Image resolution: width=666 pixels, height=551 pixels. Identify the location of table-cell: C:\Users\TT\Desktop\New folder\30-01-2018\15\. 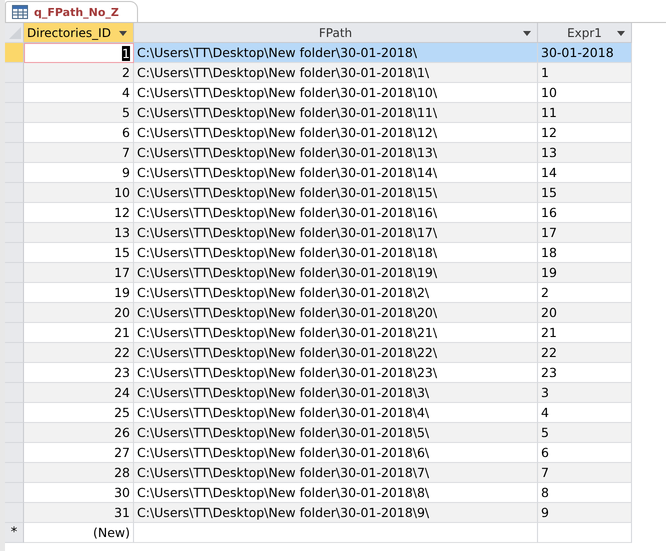
(336, 193).